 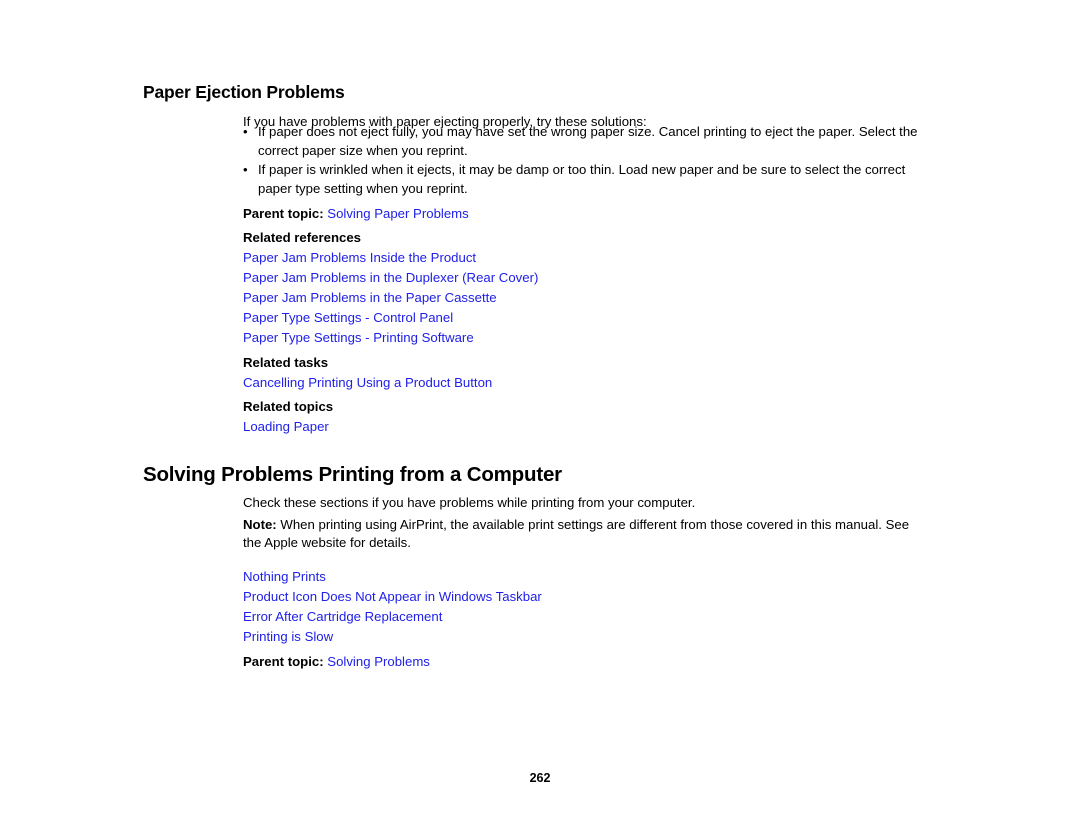 What do you see at coordinates (348, 318) in the screenshot?
I see `related-reference-link: Paper Type Settings - Control Panel` at bounding box center [348, 318].